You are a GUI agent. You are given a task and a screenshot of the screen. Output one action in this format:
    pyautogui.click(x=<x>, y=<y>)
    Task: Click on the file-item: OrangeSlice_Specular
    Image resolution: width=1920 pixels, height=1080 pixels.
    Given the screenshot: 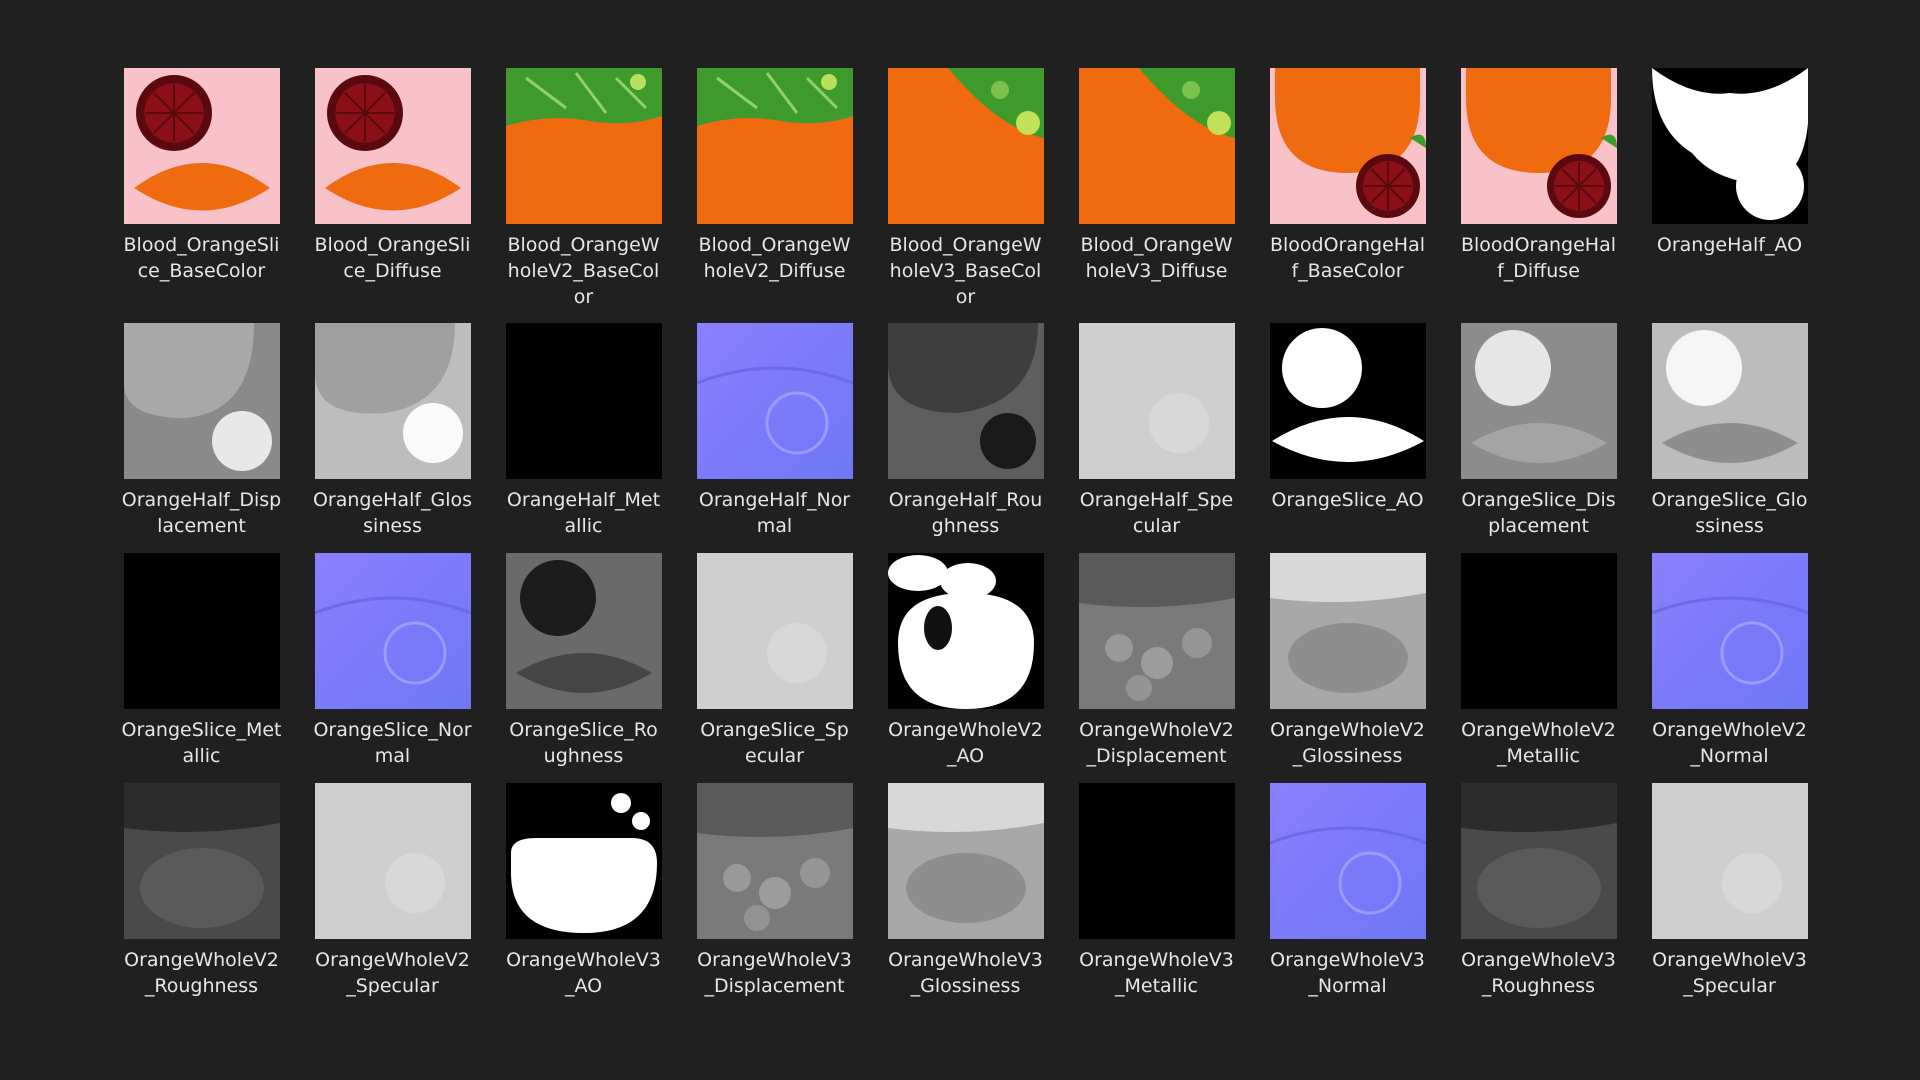 What is the action you would take?
    pyautogui.click(x=774, y=660)
    